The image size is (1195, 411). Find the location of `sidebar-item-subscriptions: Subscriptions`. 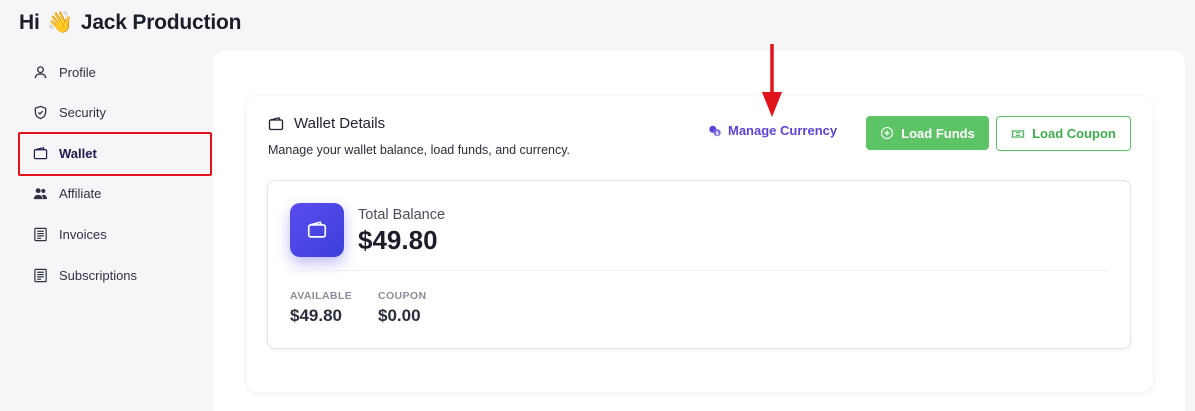

sidebar-item-subscriptions: Subscriptions is located at coordinates (85, 275).